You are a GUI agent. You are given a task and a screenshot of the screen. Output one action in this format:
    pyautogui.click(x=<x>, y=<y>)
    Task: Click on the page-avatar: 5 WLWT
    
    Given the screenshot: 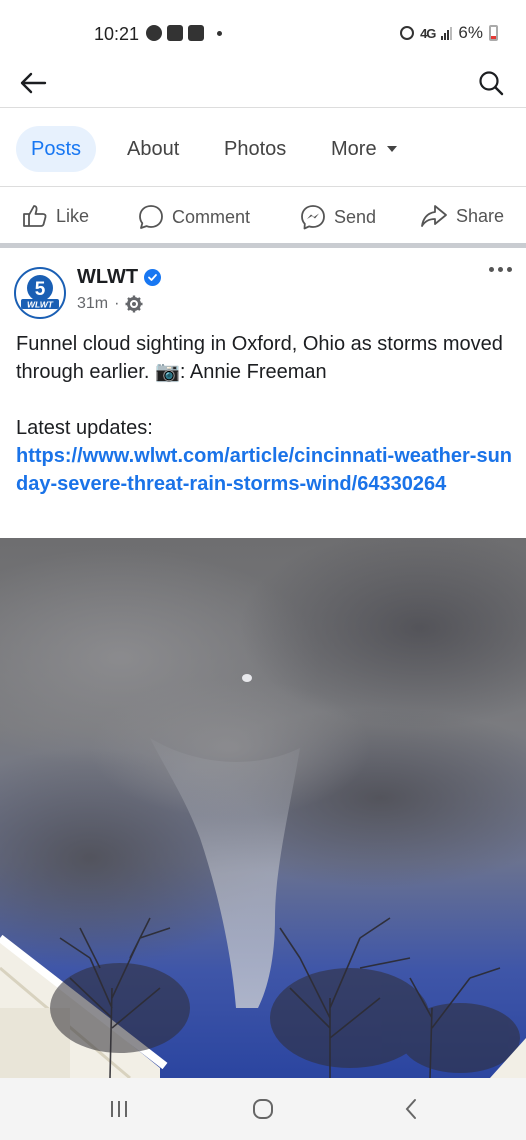 What is the action you would take?
    pyautogui.click(x=40, y=293)
    